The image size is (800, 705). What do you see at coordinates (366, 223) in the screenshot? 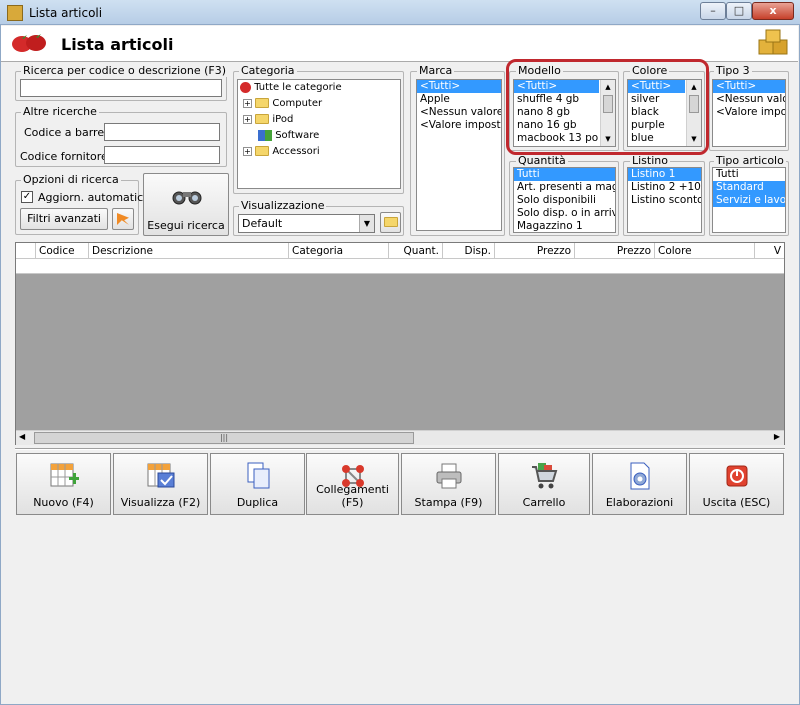
I see `chevron-down-icon: ▼` at bounding box center [366, 223].